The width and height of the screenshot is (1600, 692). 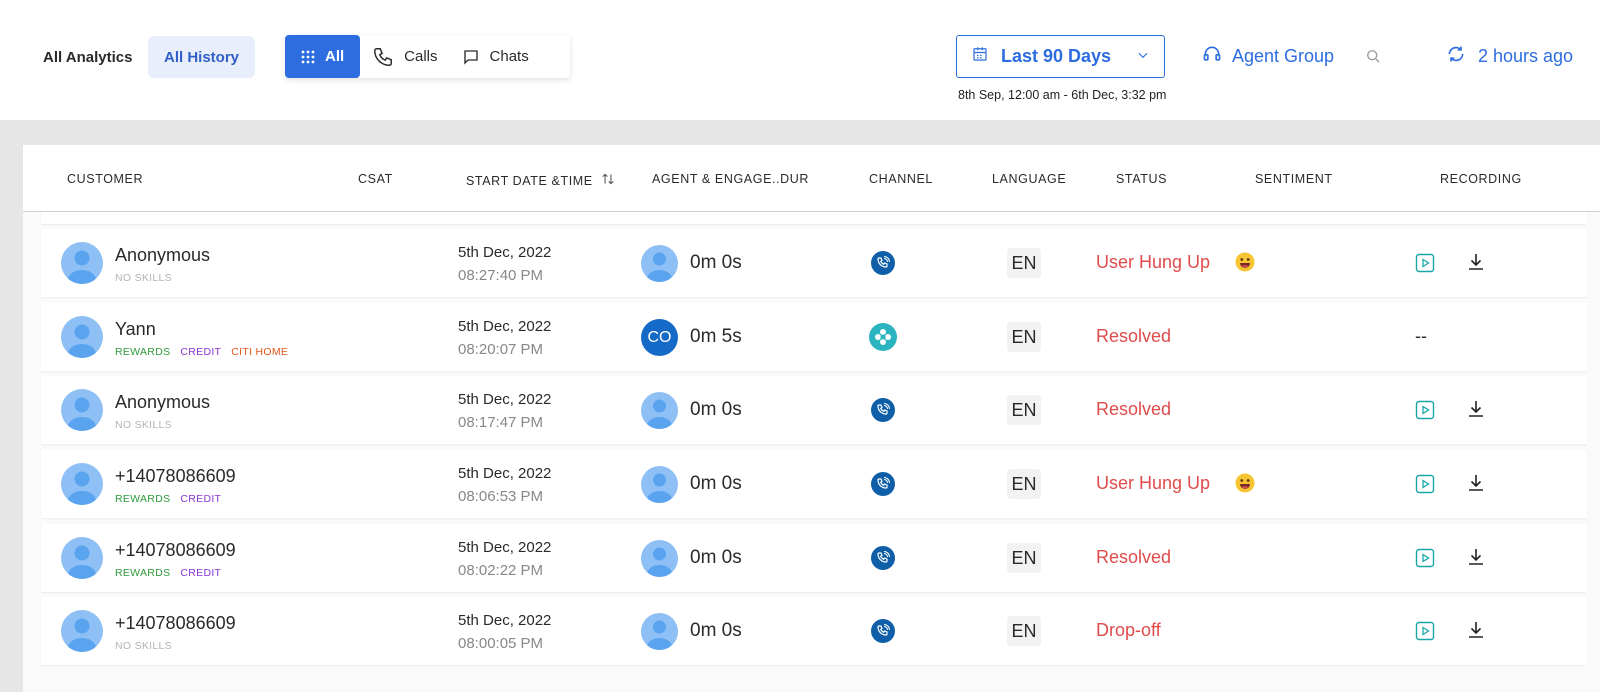 What do you see at coordinates (501, 643) in the screenshot?
I see `start-time: 08:00:05 PM` at bounding box center [501, 643].